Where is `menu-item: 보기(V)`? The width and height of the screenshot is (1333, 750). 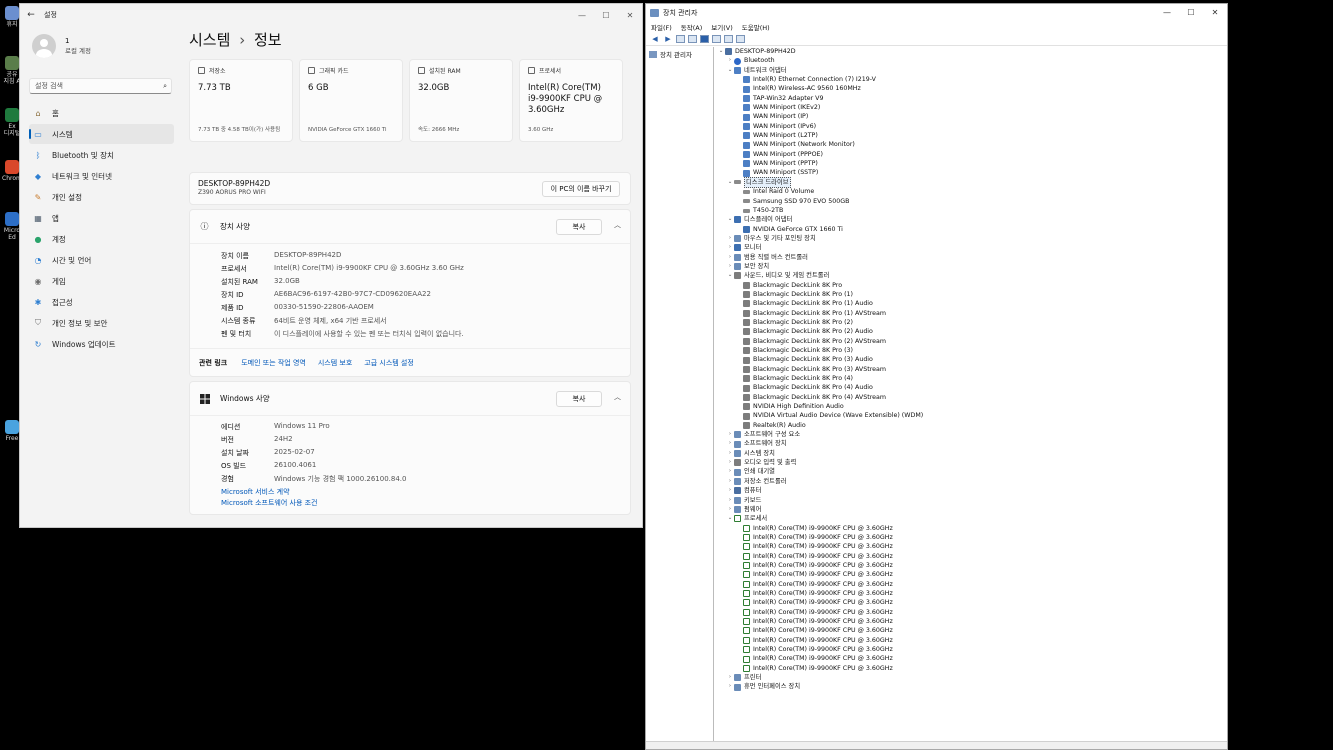
menu-item: 보기(V) is located at coordinates (721, 27).